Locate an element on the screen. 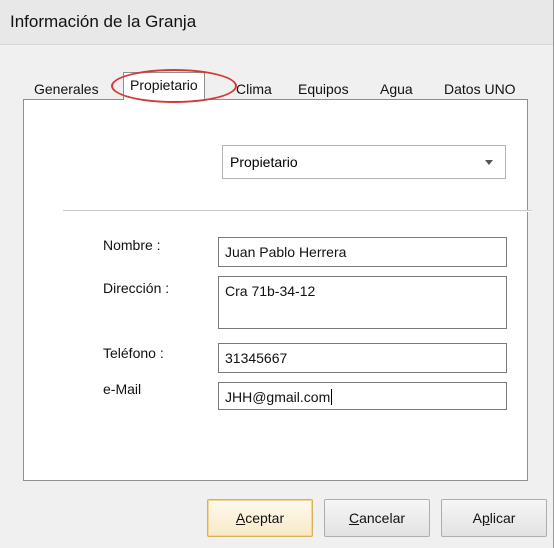  address-field-value: Cra 71b-34-12 is located at coordinates (270, 291).